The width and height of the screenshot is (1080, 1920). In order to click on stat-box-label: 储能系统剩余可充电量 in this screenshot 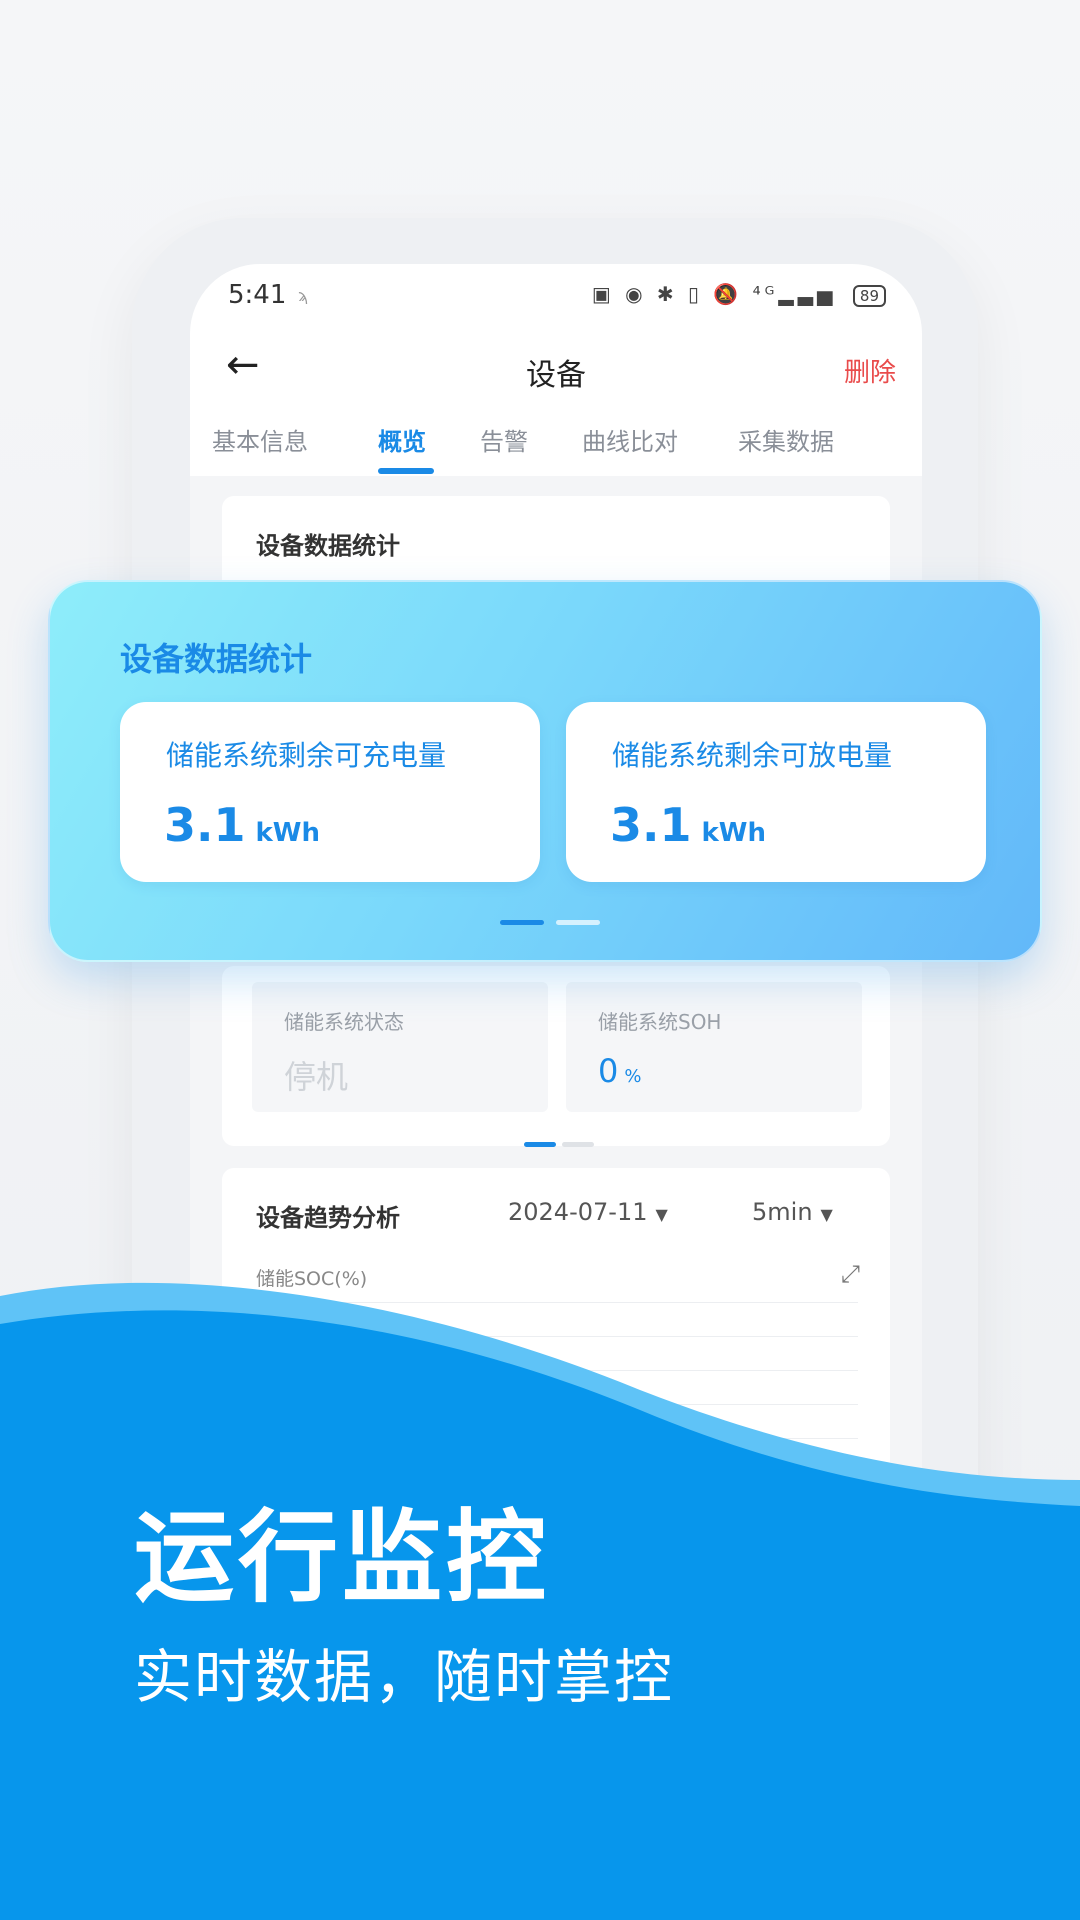, I will do `click(306, 755)`.